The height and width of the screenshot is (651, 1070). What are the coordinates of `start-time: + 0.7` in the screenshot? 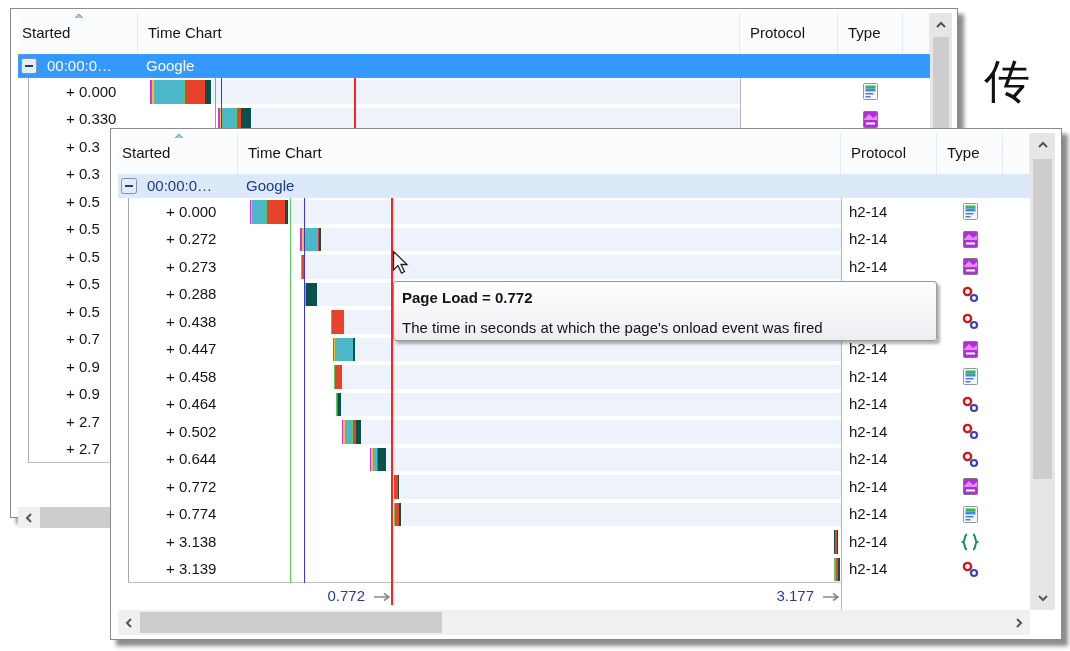 It's located at (83, 339).